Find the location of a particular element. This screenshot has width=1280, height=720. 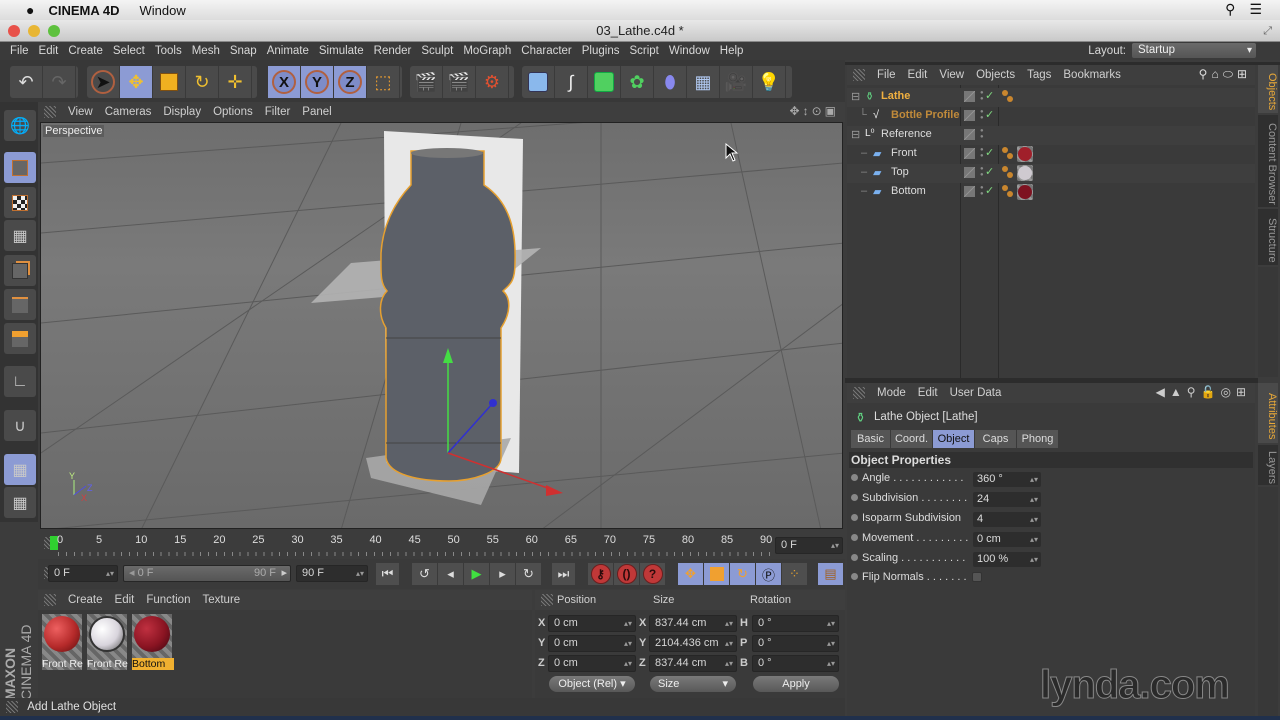

workplane-lock-icon: ▦ is located at coordinates (20, 469).